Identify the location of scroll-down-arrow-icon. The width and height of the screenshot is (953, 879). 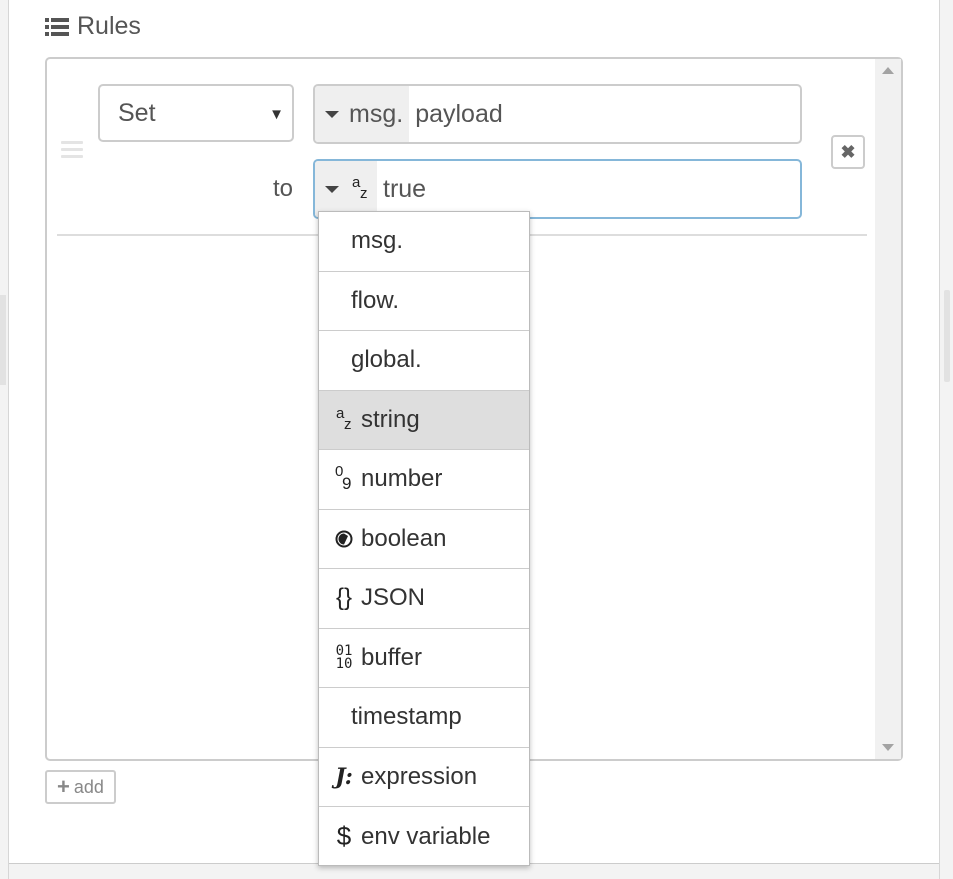
(888, 747).